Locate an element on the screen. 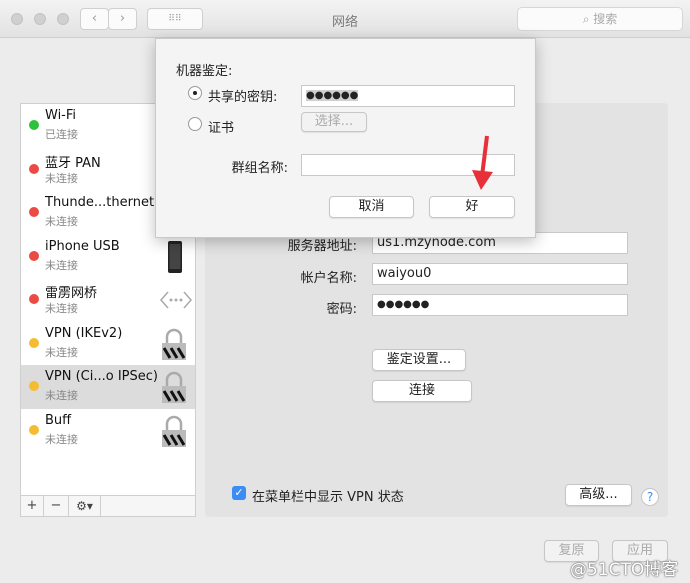 This screenshot has width=690, height=583. iphone-icon is located at coordinates (174, 256).